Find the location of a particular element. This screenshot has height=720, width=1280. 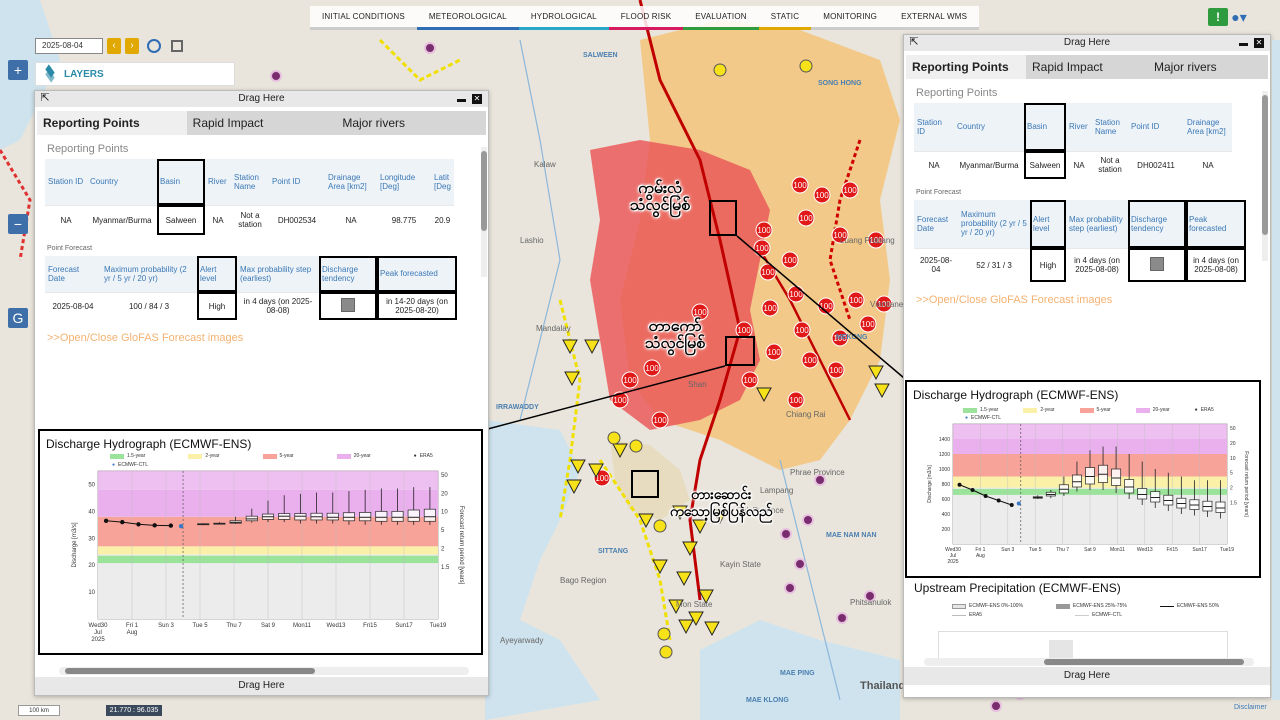

zoom-out-button: − is located at coordinates (18, 224).